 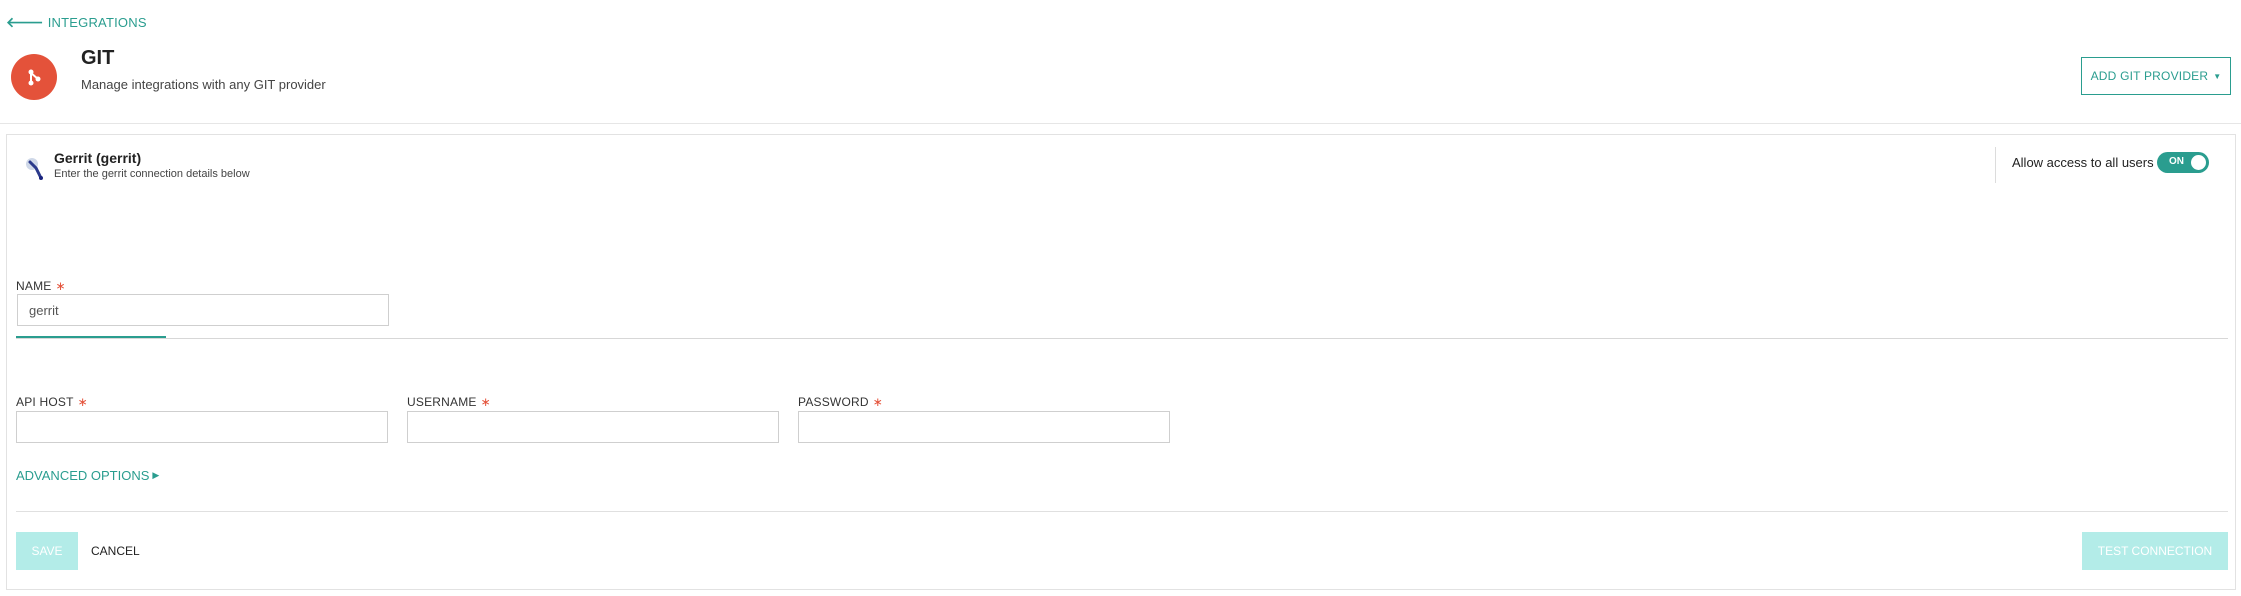 I want to click on access-separator, so click(x=1995, y=165).